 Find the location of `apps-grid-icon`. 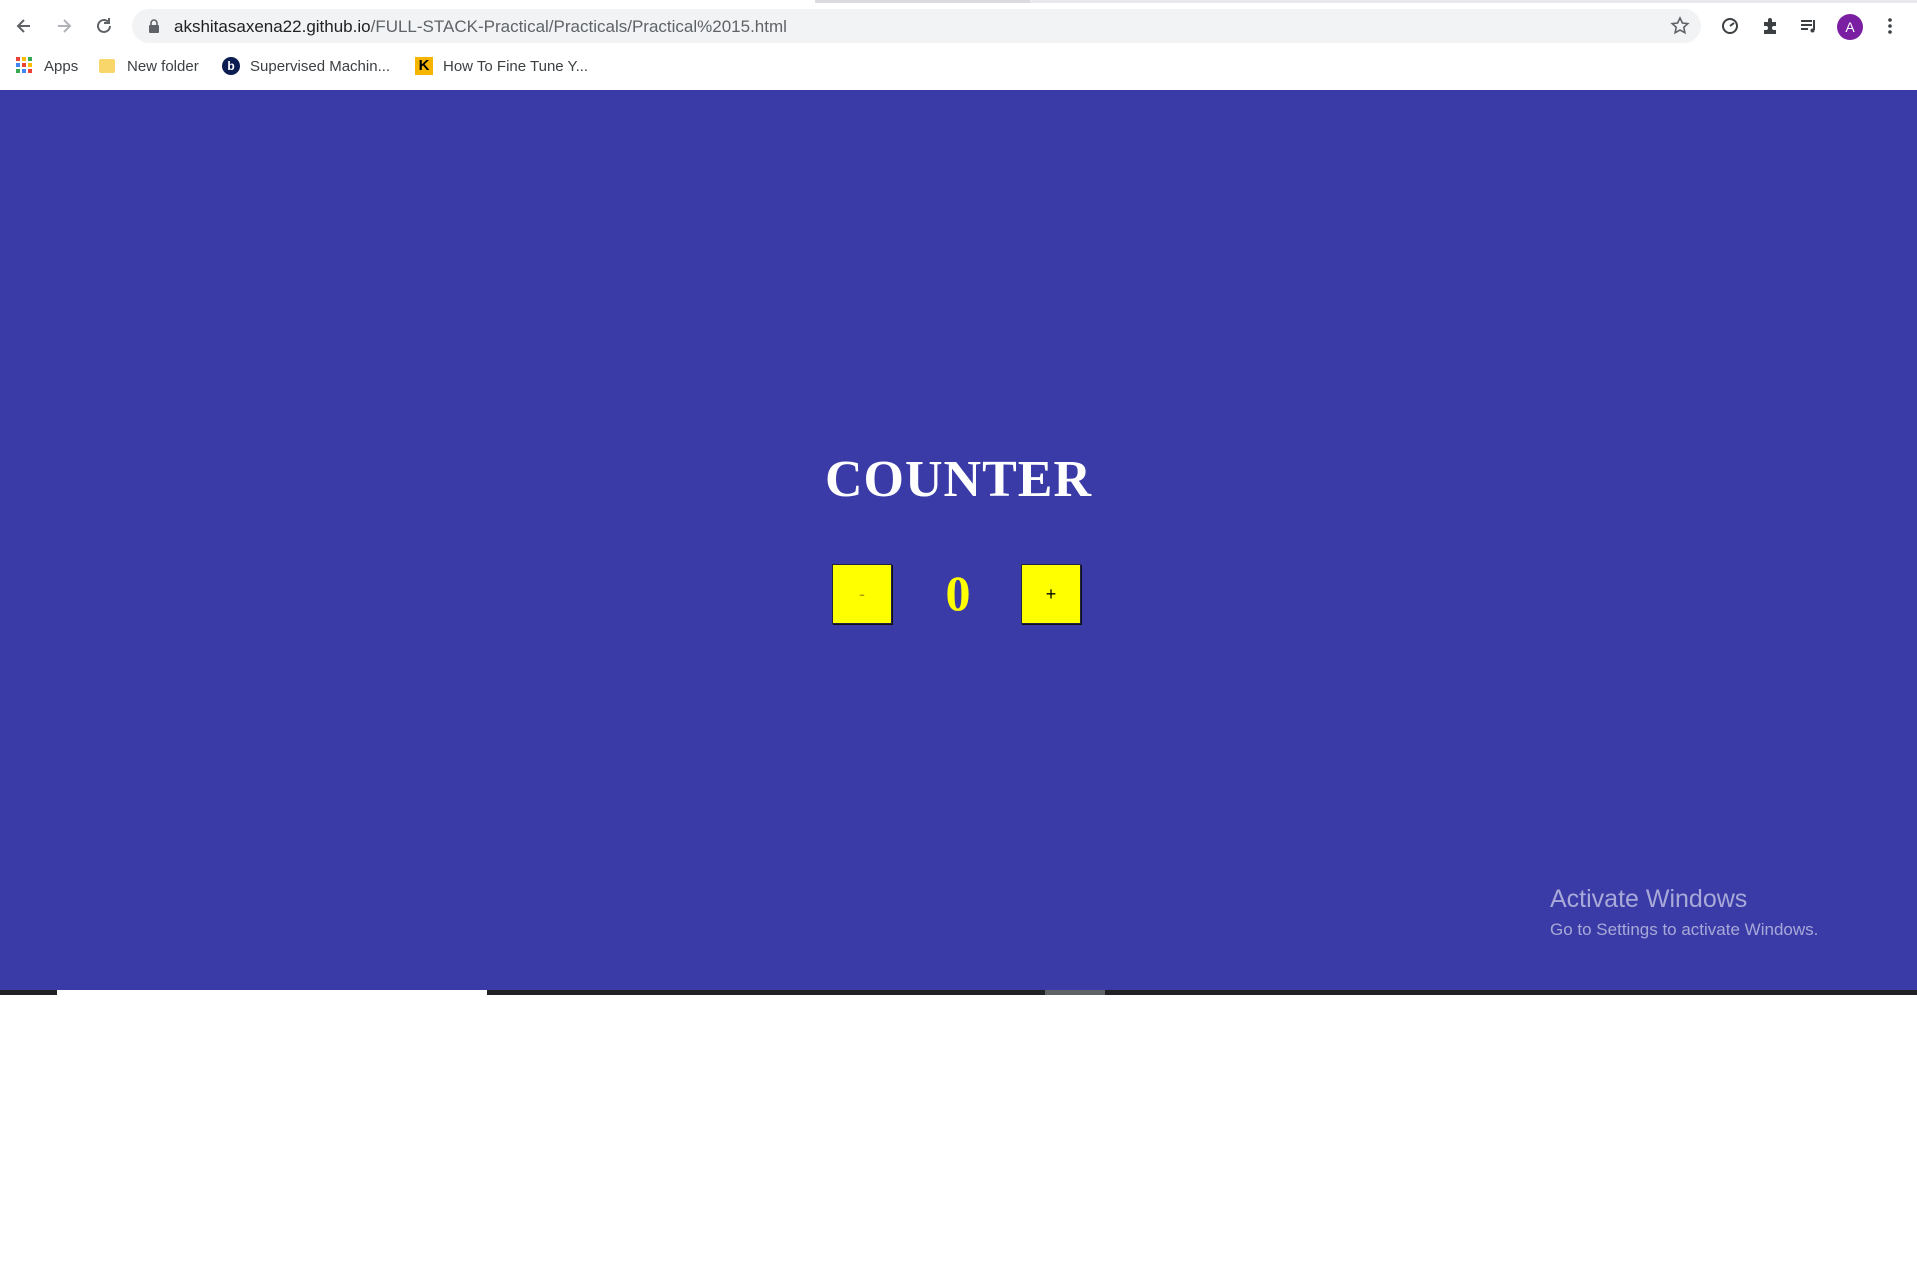

apps-grid-icon is located at coordinates (25, 66).